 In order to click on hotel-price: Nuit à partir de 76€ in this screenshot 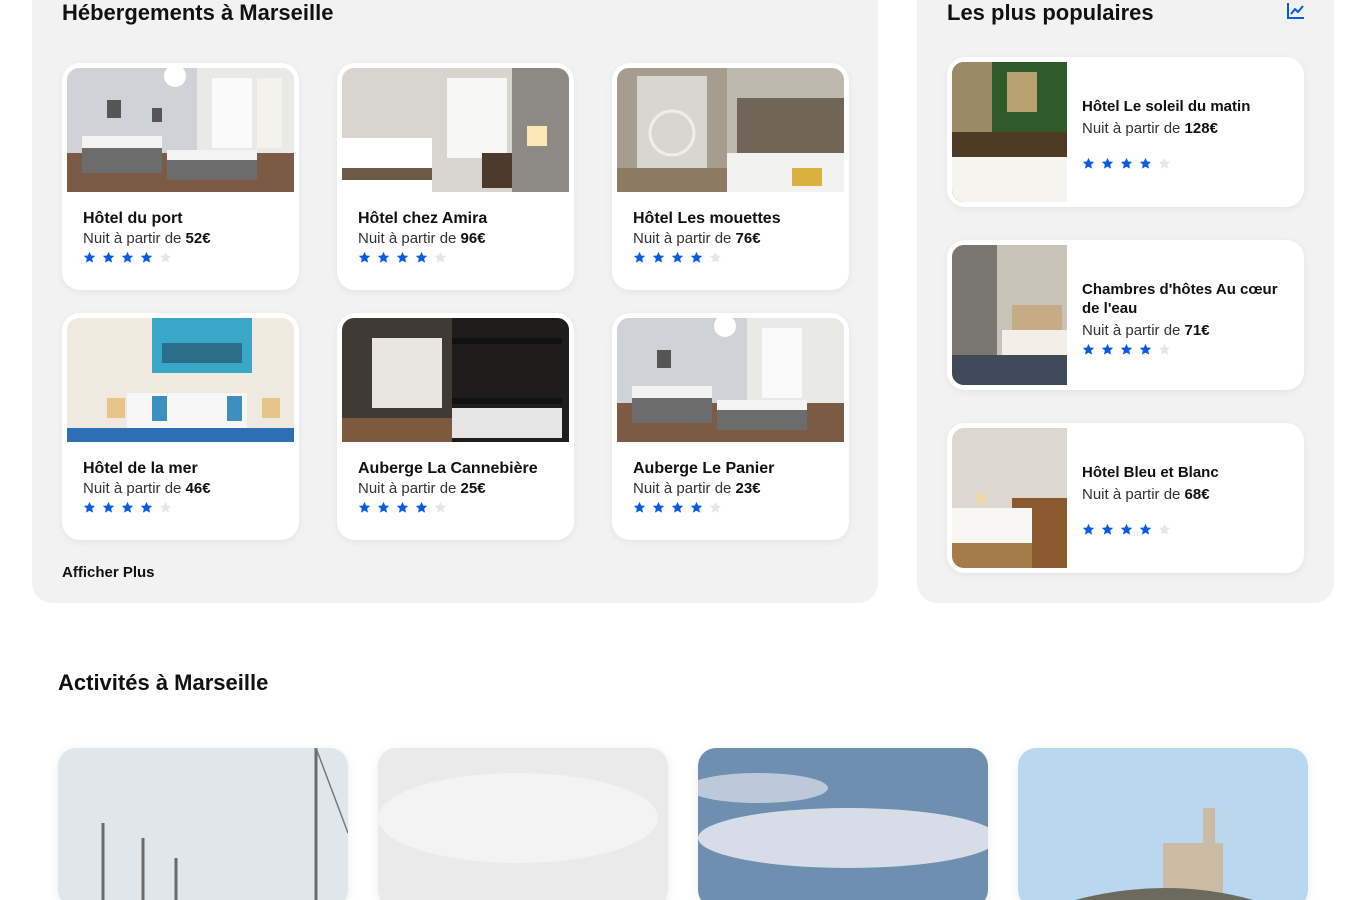, I will do `click(697, 238)`.